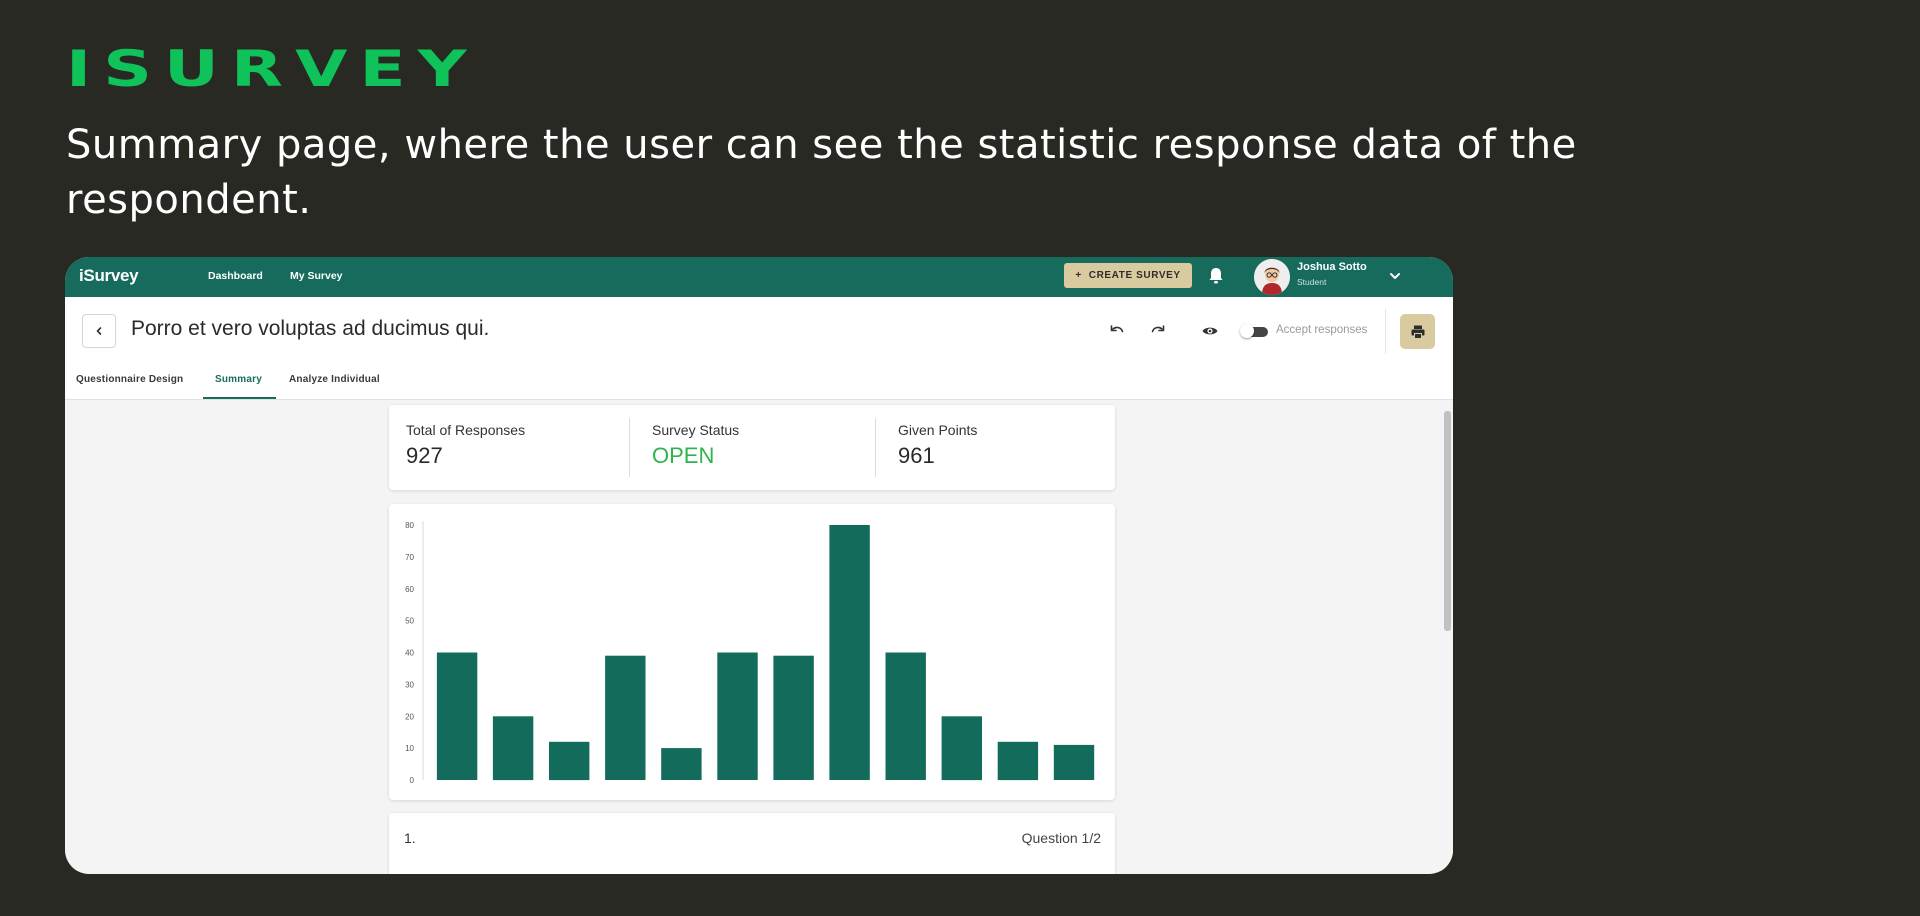 Image resolution: width=1920 pixels, height=916 pixels. I want to click on chevron-left-icon, so click(99, 331).